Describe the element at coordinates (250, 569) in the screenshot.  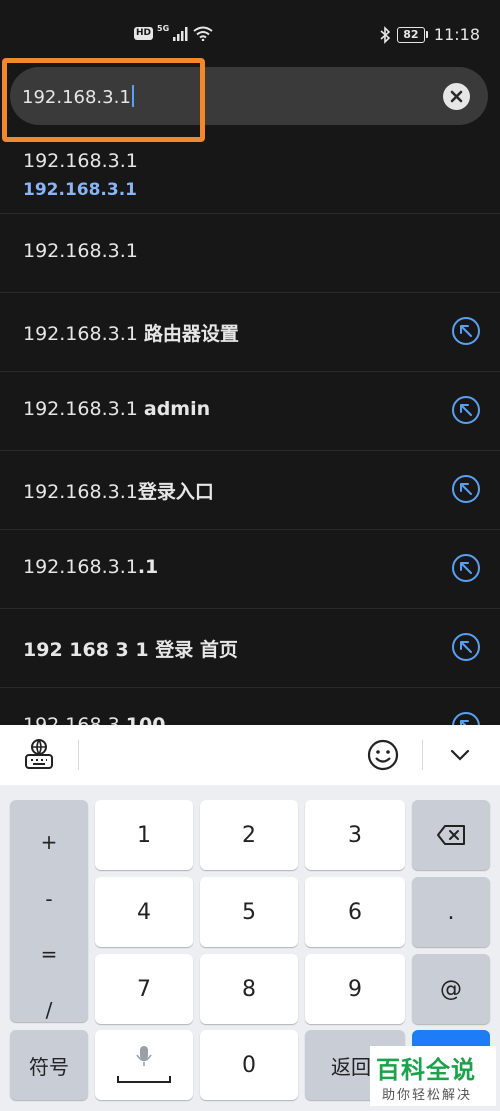
I see `suggestion-item: 192.168.3.1.1` at that location.